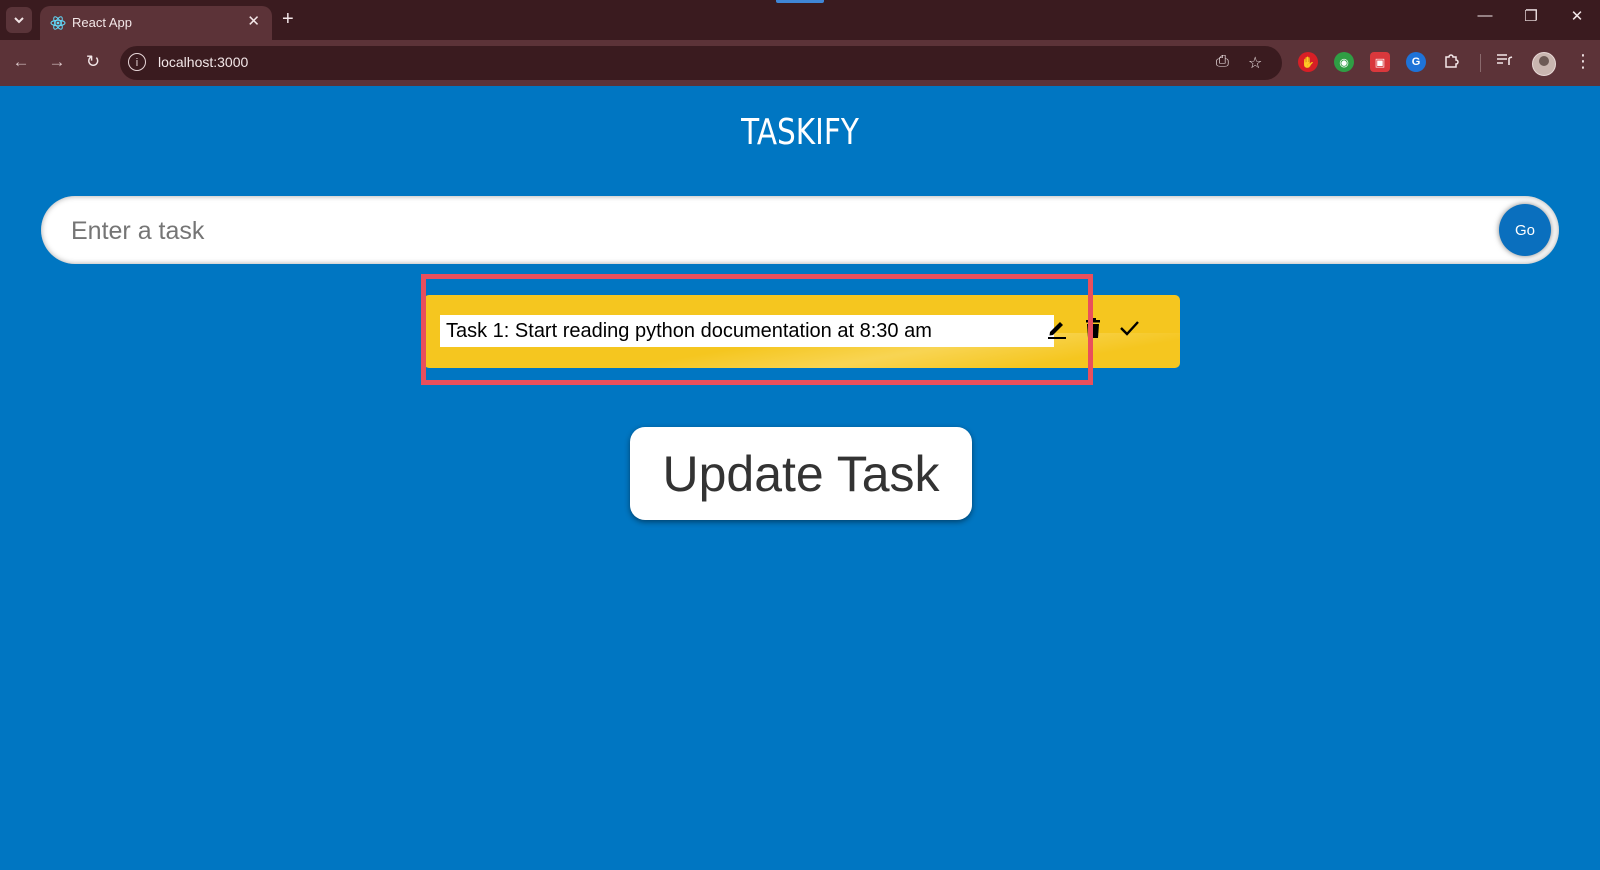 The image size is (1600, 870). I want to click on pencil-icon, so click(1057, 330).